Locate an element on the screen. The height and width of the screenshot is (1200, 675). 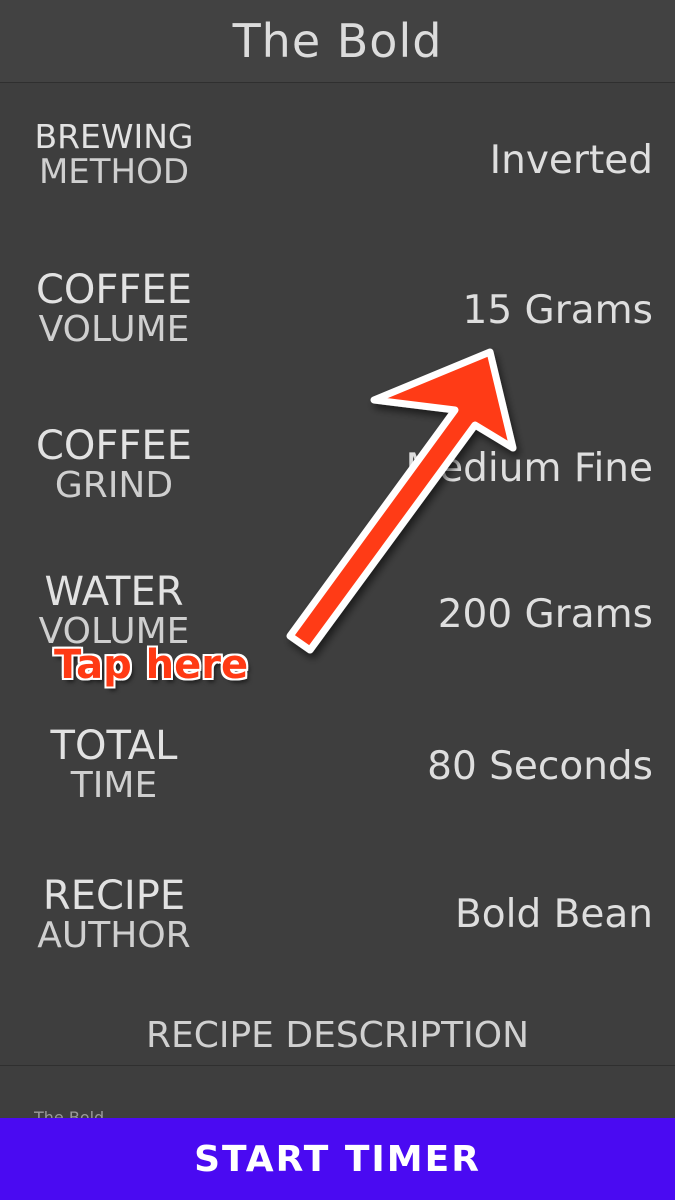
navigation-header: The Bold is located at coordinates (337, 41).